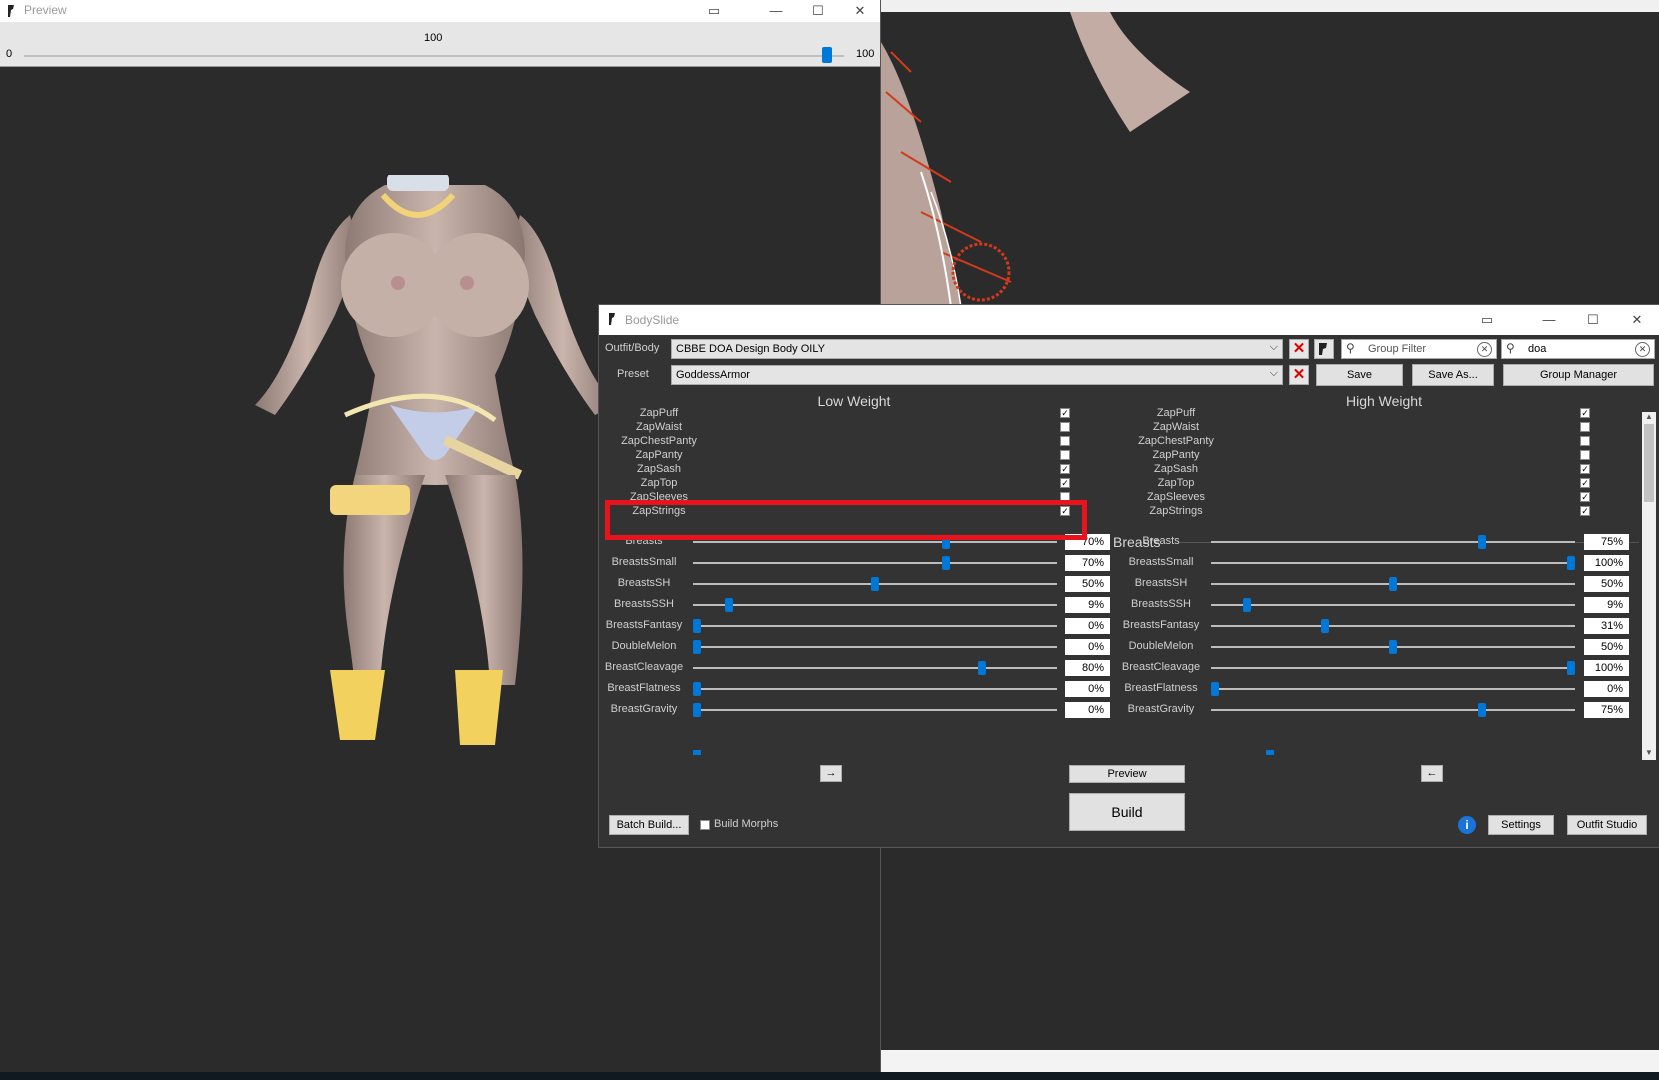 Image resolution: width=1659 pixels, height=1080 pixels. What do you see at coordinates (1649, 754) in the screenshot?
I see `scroll-down-icon: ▼` at bounding box center [1649, 754].